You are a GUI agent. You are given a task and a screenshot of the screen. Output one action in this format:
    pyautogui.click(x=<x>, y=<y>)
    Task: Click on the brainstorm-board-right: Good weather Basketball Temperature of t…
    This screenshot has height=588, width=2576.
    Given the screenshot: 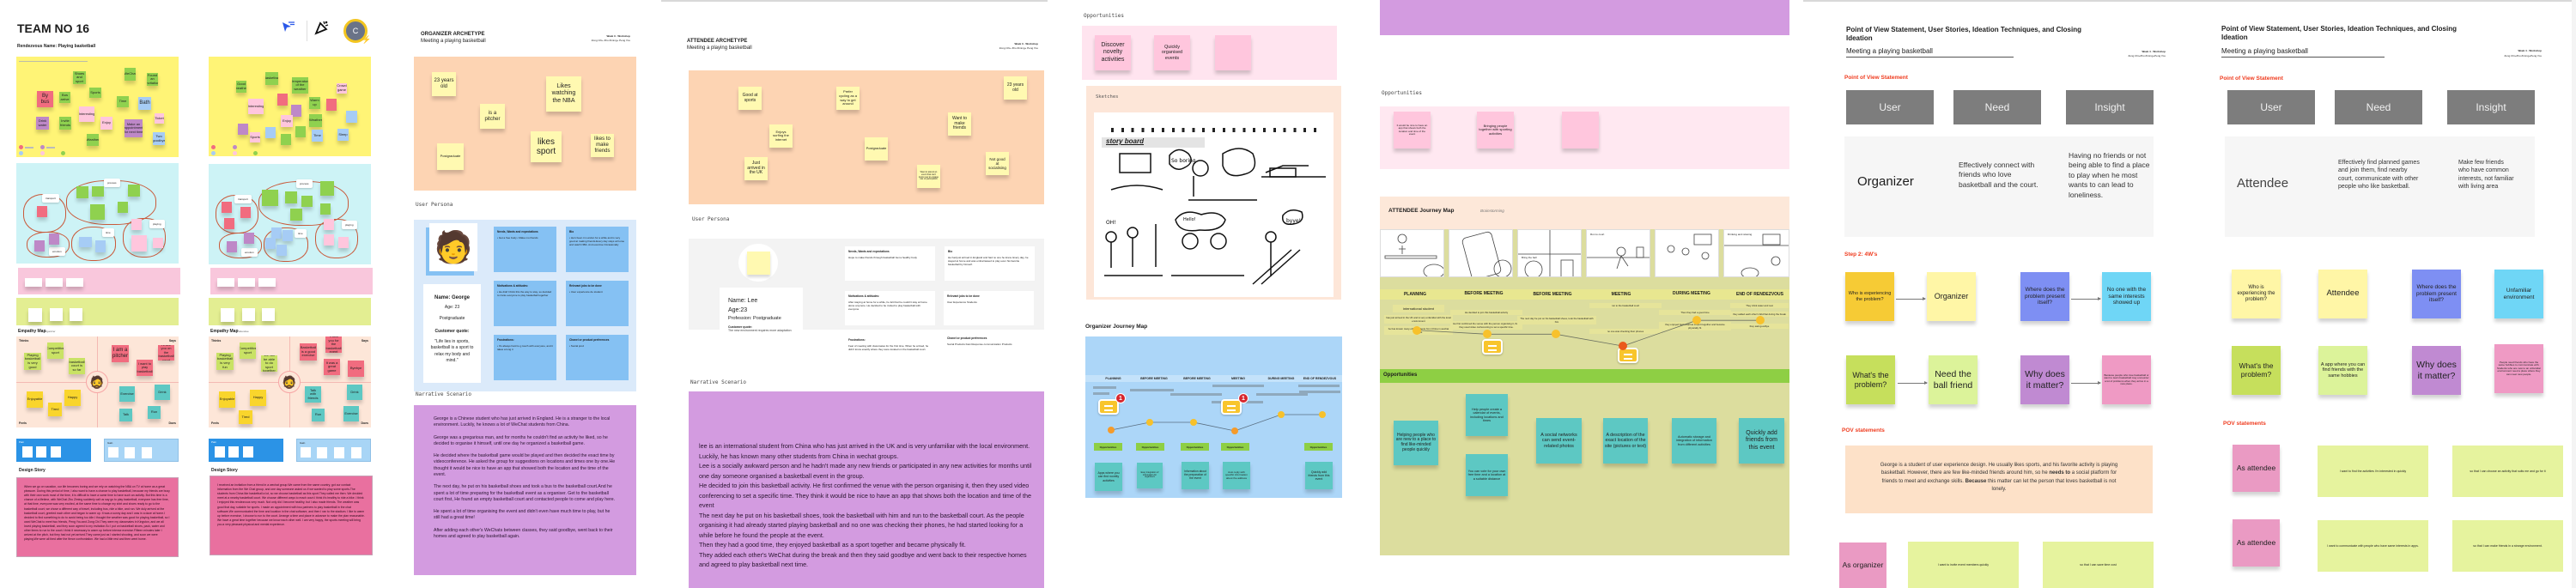 What is the action you would take?
    pyautogui.click(x=290, y=106)
    